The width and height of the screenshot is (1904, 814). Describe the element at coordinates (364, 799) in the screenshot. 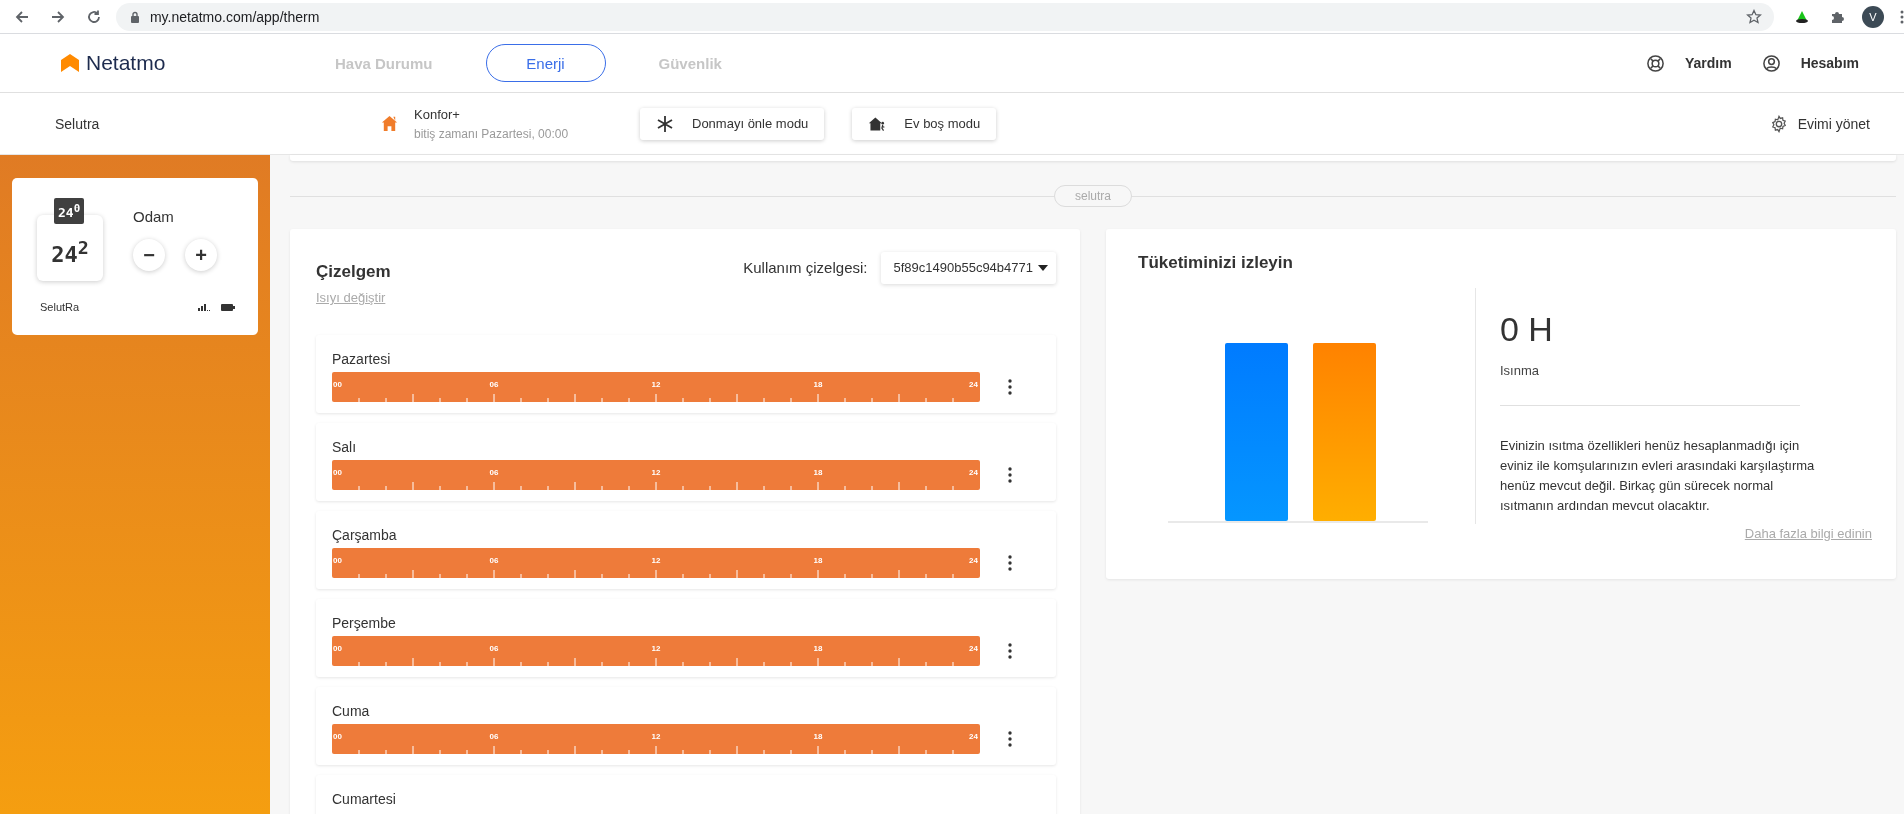

I see `day-name: Cumartesi` at that location.